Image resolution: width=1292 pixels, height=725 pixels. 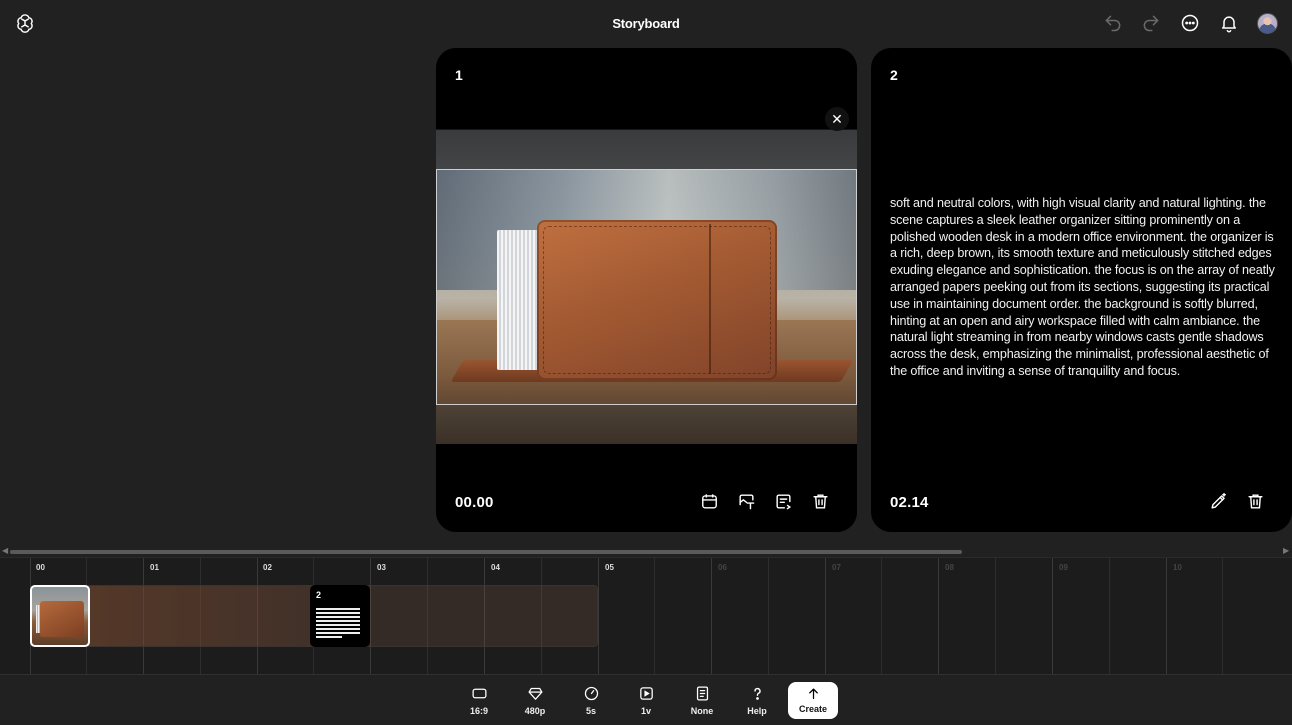 I want to click on aspect-ratio-label: 16:9, so click(x=478, y=711).